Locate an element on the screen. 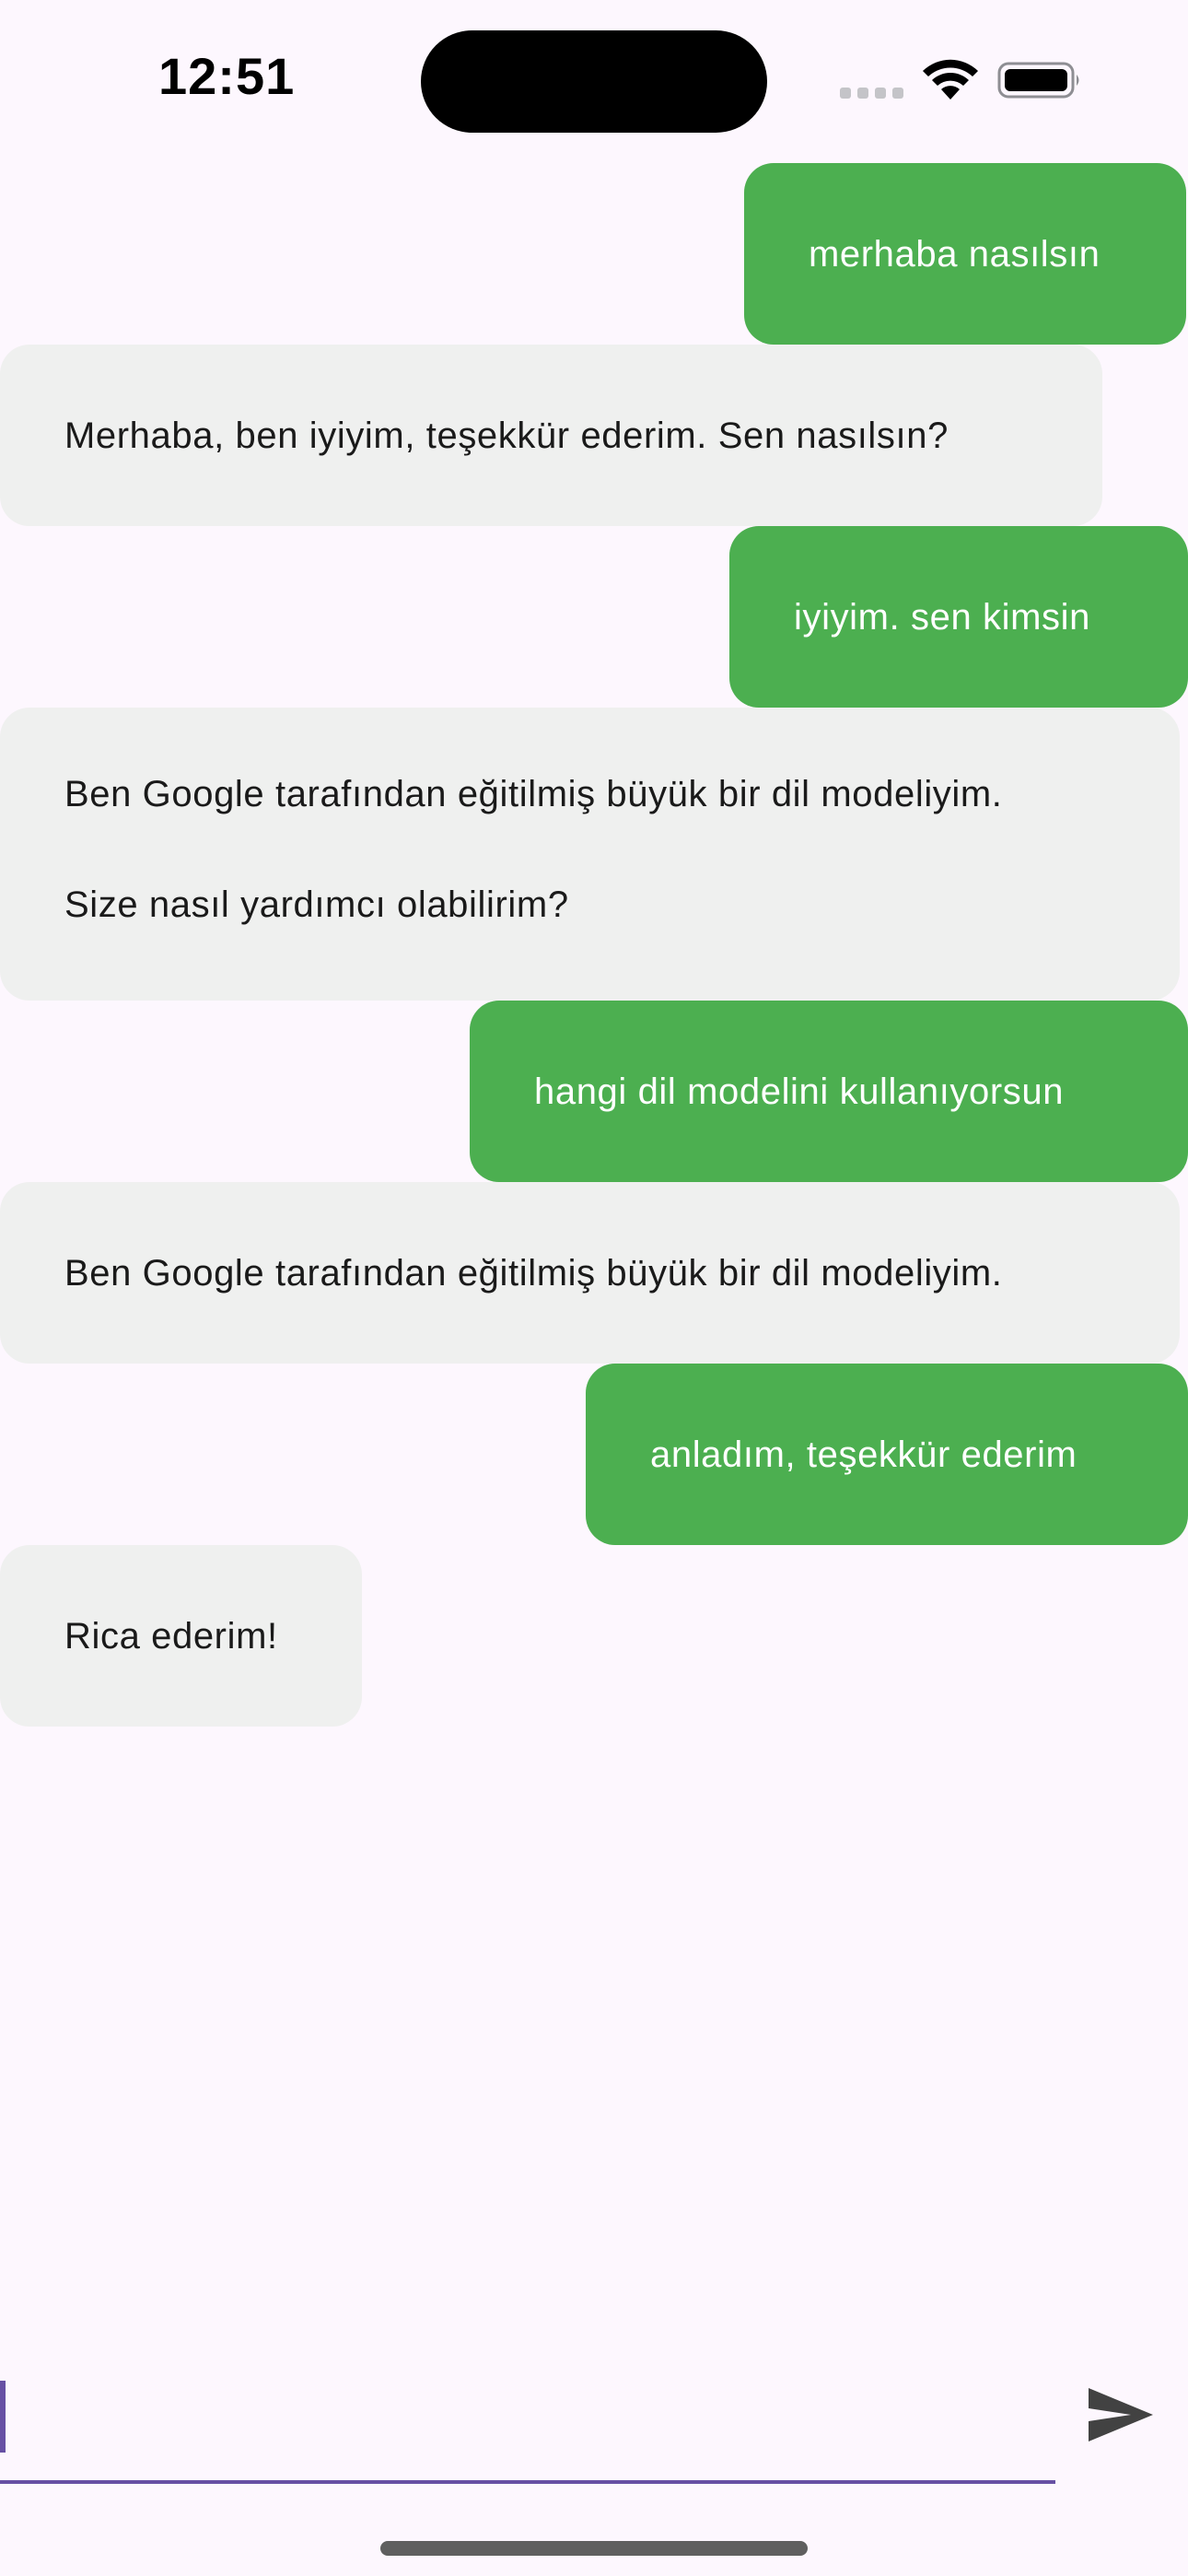 The image size is (1188, 2576). user-message-bubble: merhaba nasılsın is located at coordinates (965, 254).